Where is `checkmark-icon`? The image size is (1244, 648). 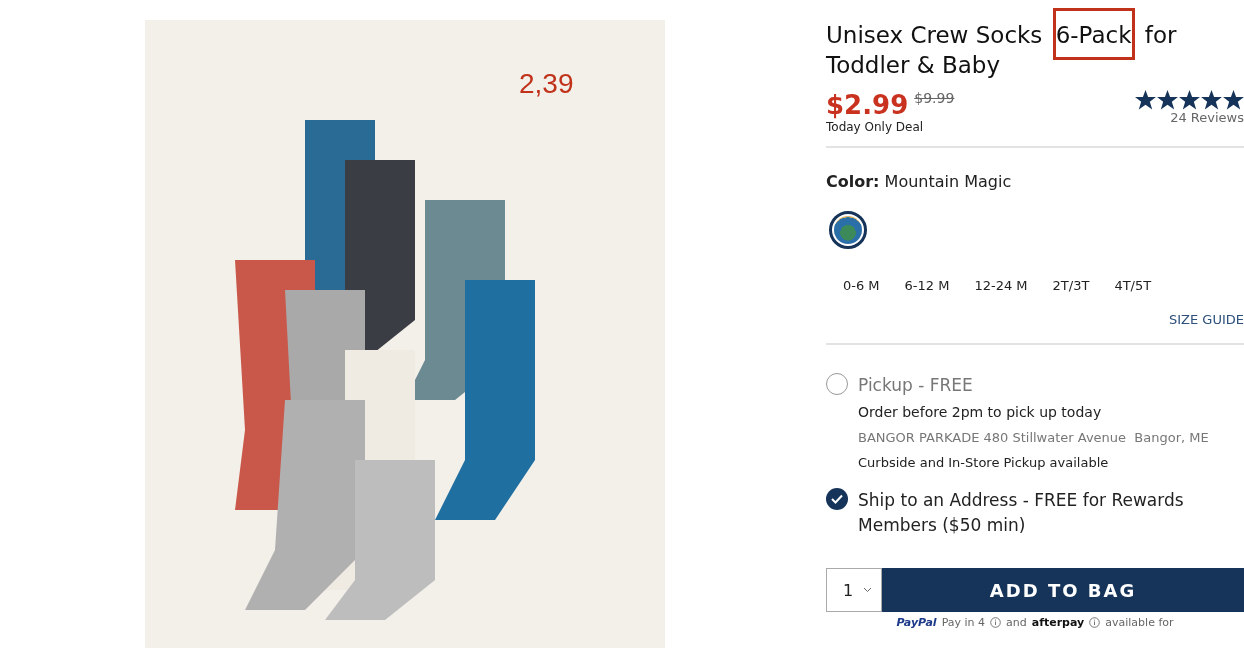 checkmark-icon is located at coordinates (837, 499).